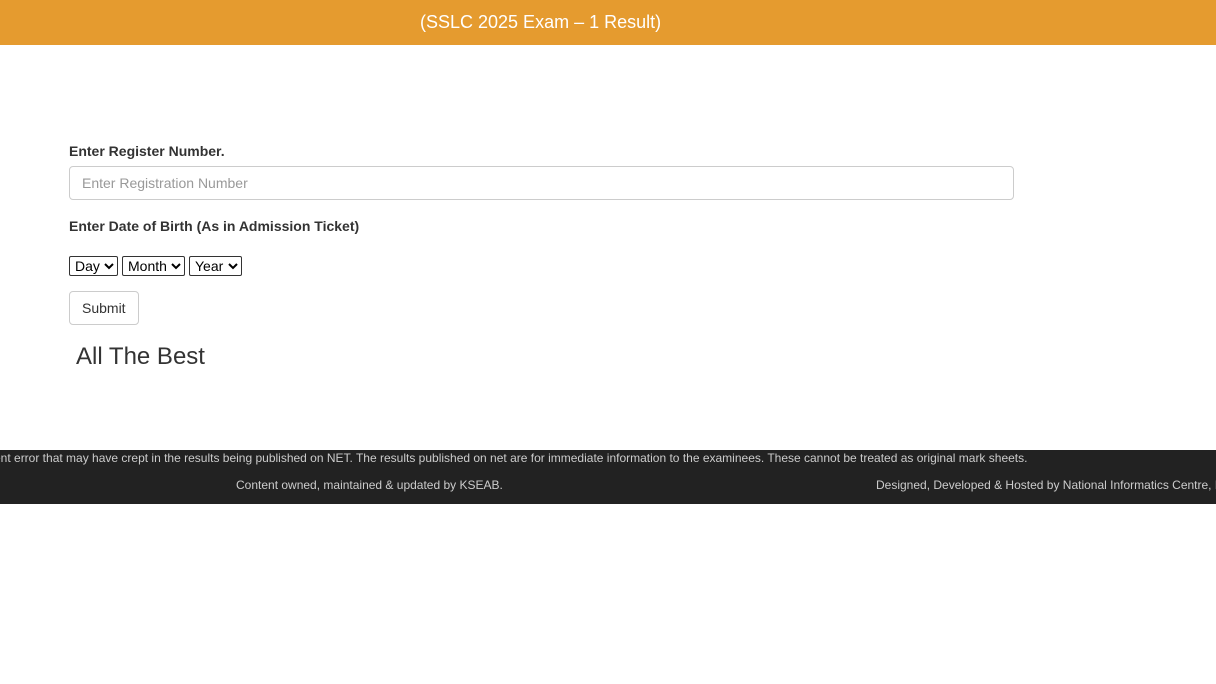 The height and width of the screenshot is (684, 1216). What do you see at coordinates (541, 266) in the screenshot?
I see `dob-selects: Day Month Year` at bounding box center [541, 266].